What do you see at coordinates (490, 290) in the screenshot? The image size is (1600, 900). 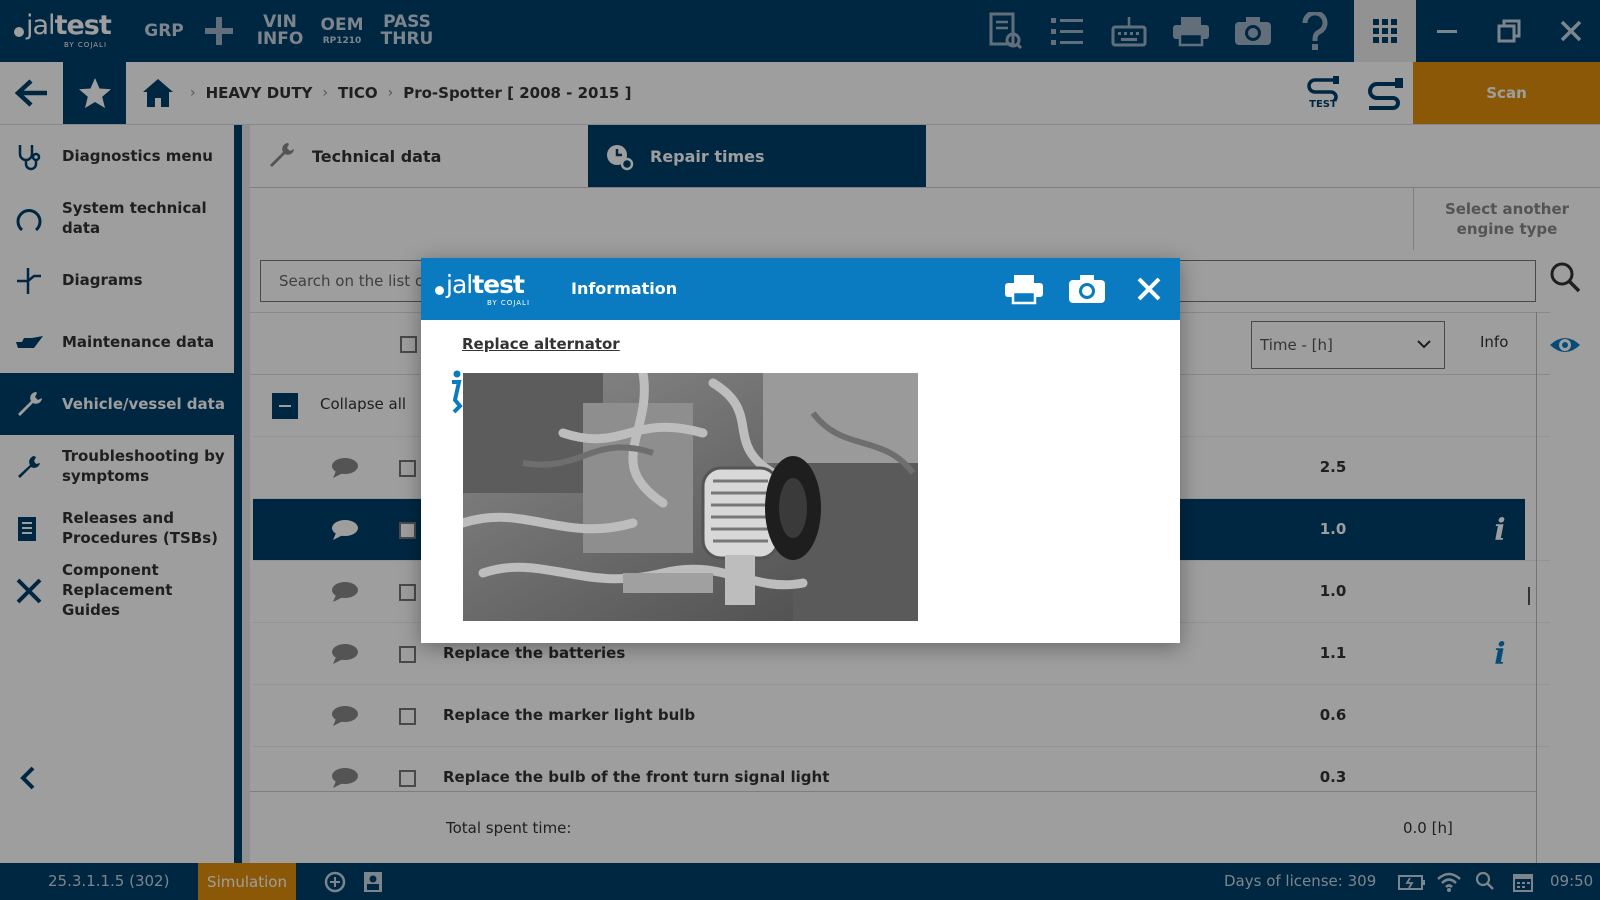 I see `jaltest-logo: jaltest BY COJALI` at bounding box center [490, 290].